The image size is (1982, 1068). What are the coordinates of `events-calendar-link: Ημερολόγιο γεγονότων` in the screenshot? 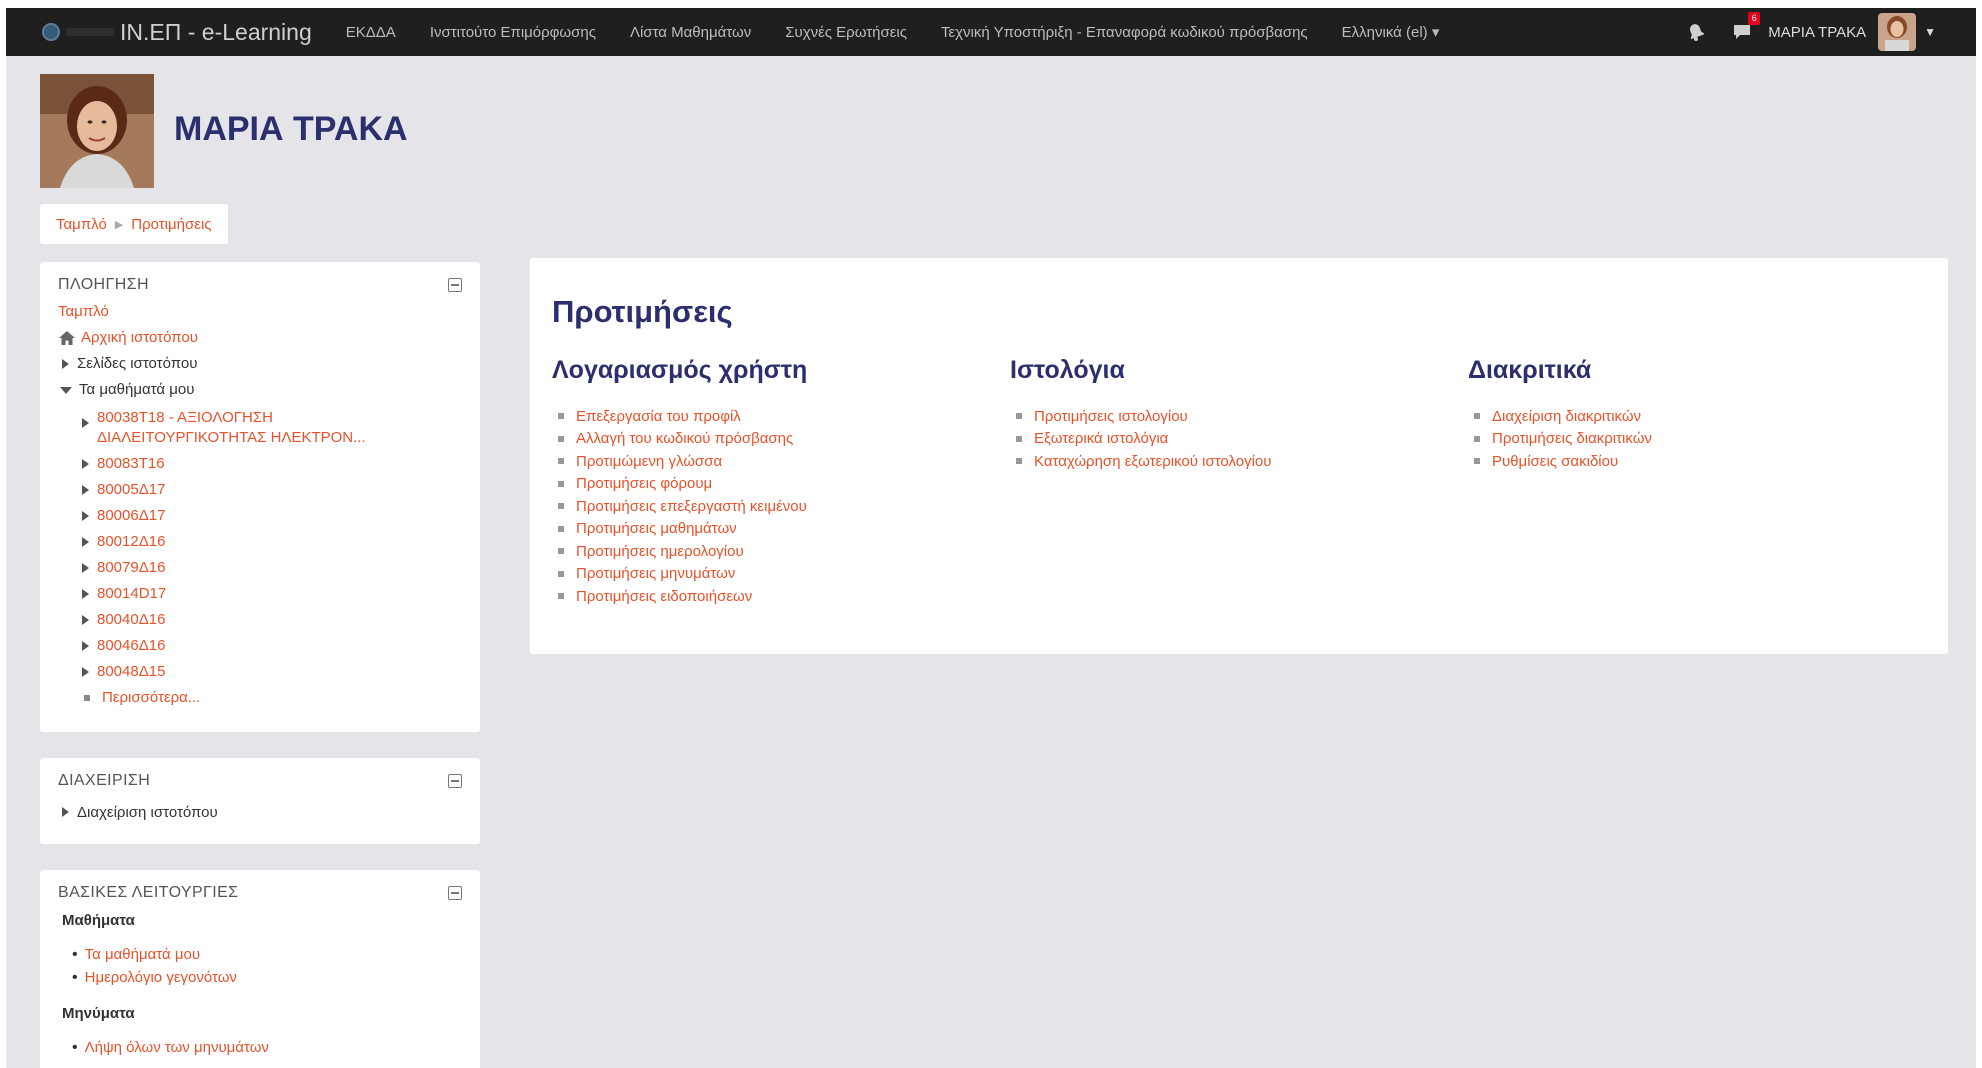 It's located at (161, 977).